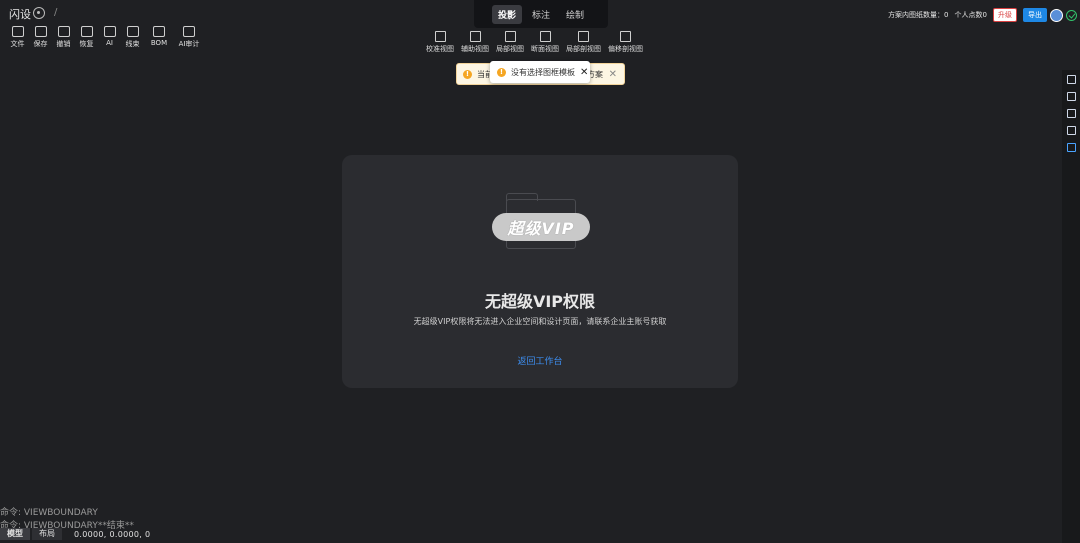 This screenshot has height=543, width=1080. I want to click on bom-label: BOM, so click(159, 43).